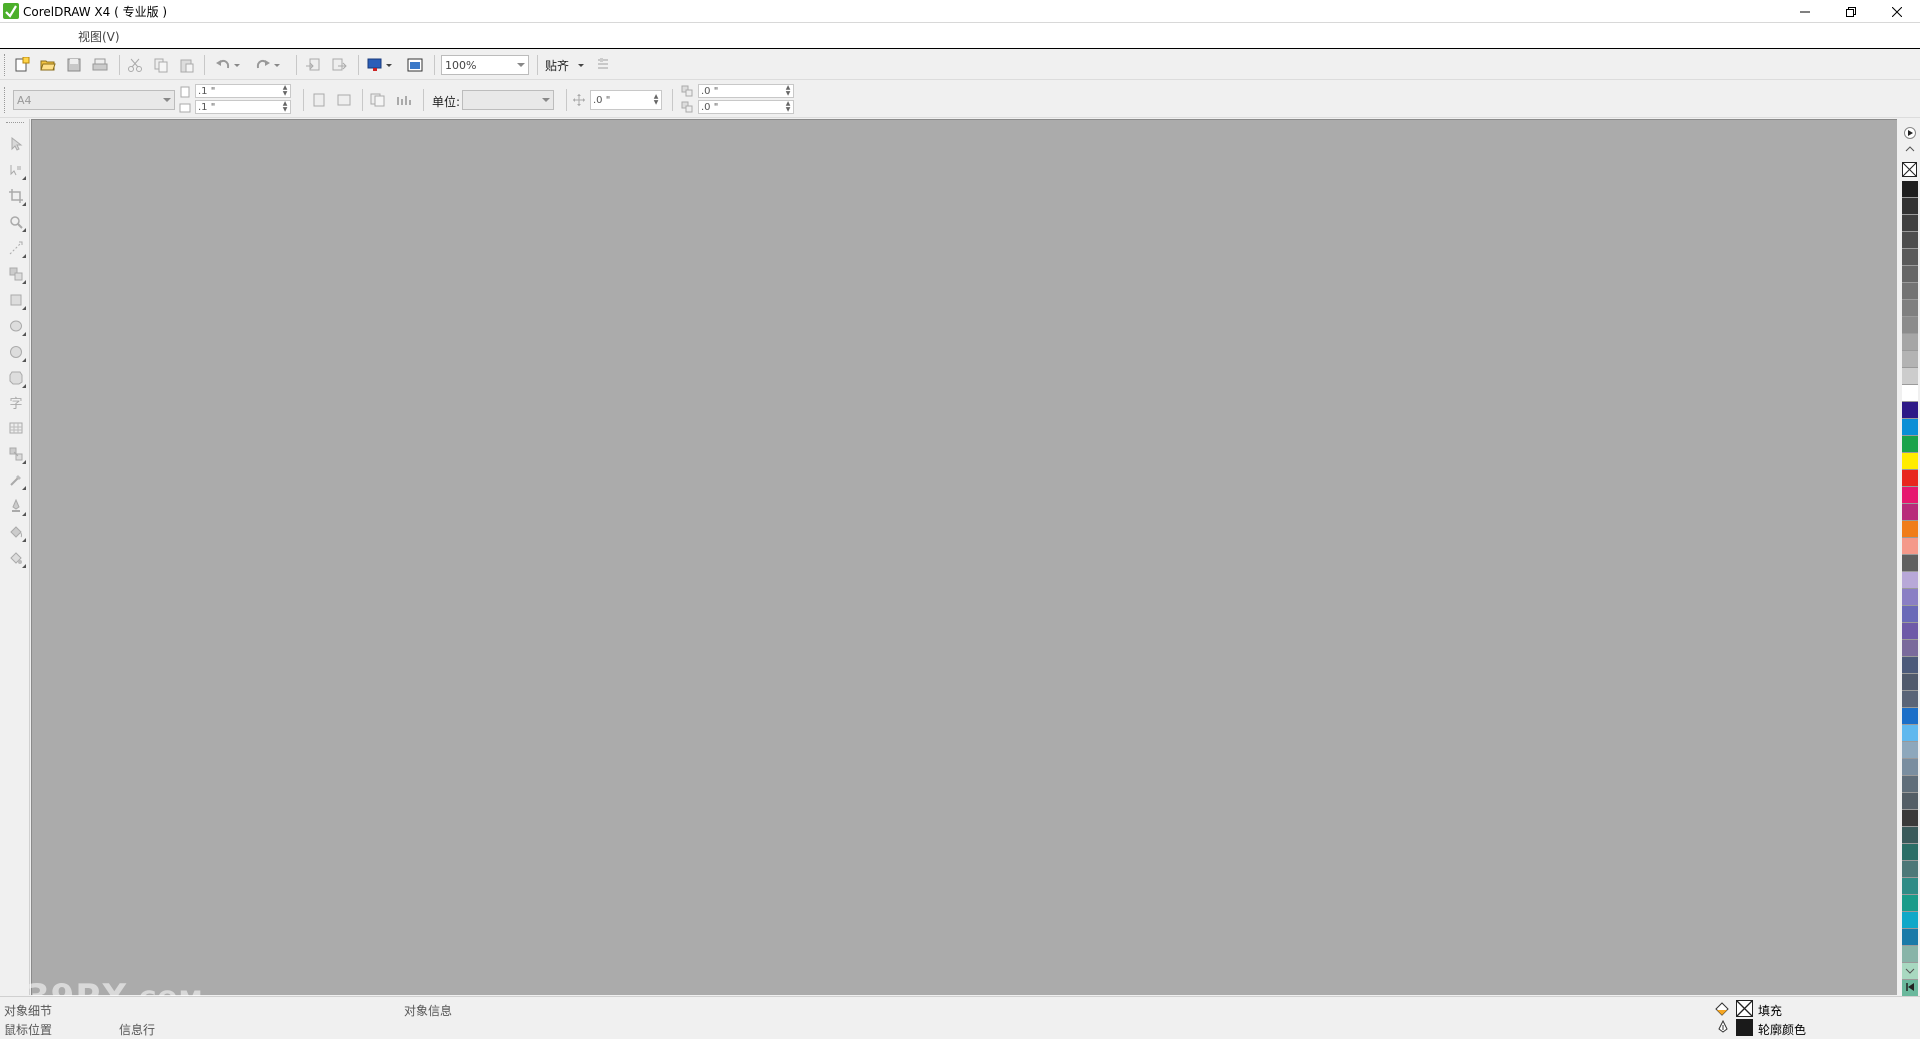 This screenshot has width=1920, height=1039. Describe the element at coordinates (319, 100) in the screenshot. I see `portrait-icon` at that location.